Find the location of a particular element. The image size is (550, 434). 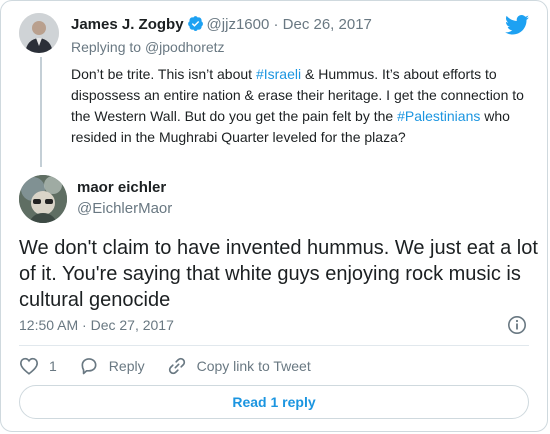

twitter-bird-icon is located at coordinates (517, 25).